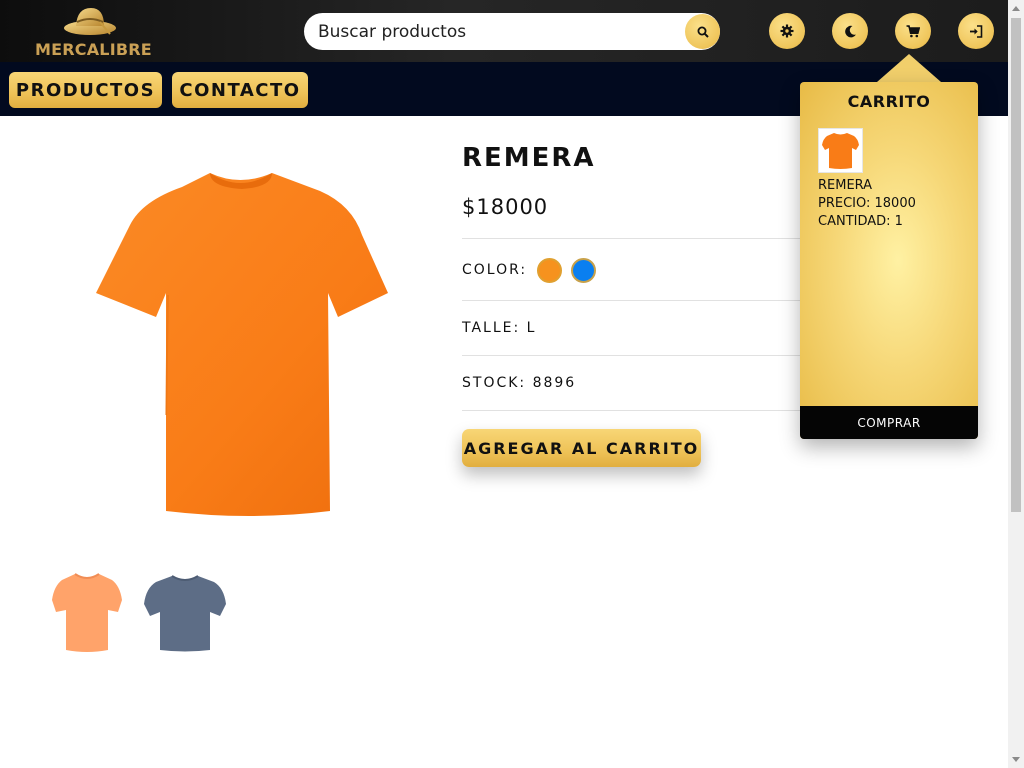 This screenshot has height=768, width=1024. What do you see at coordinates (519, 383) in the screenshot?
I see `stock-label: STOCK: 8896` at bounding box center [519, 383].